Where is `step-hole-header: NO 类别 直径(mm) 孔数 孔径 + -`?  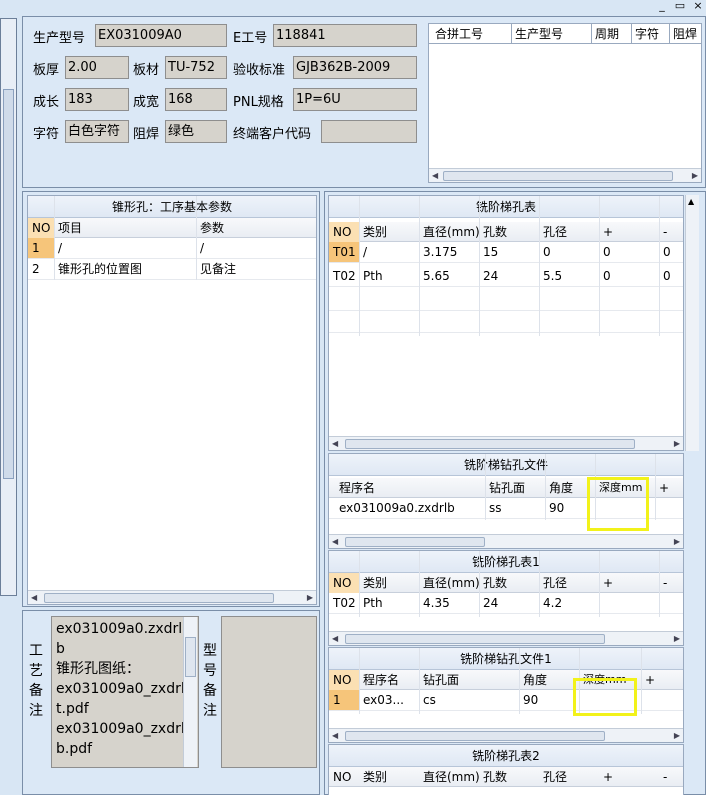 step-hole-header: NO 类别 直径(mm) 孔数 孔径 + - is located at coordinates (506, 232).